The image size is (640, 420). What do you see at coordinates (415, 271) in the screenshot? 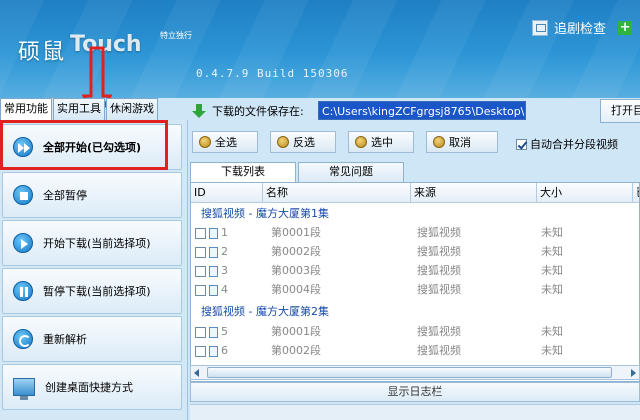
I see `table-row: 3 第0003段 搜狐视频 未知` at bounding box center [415, 271].